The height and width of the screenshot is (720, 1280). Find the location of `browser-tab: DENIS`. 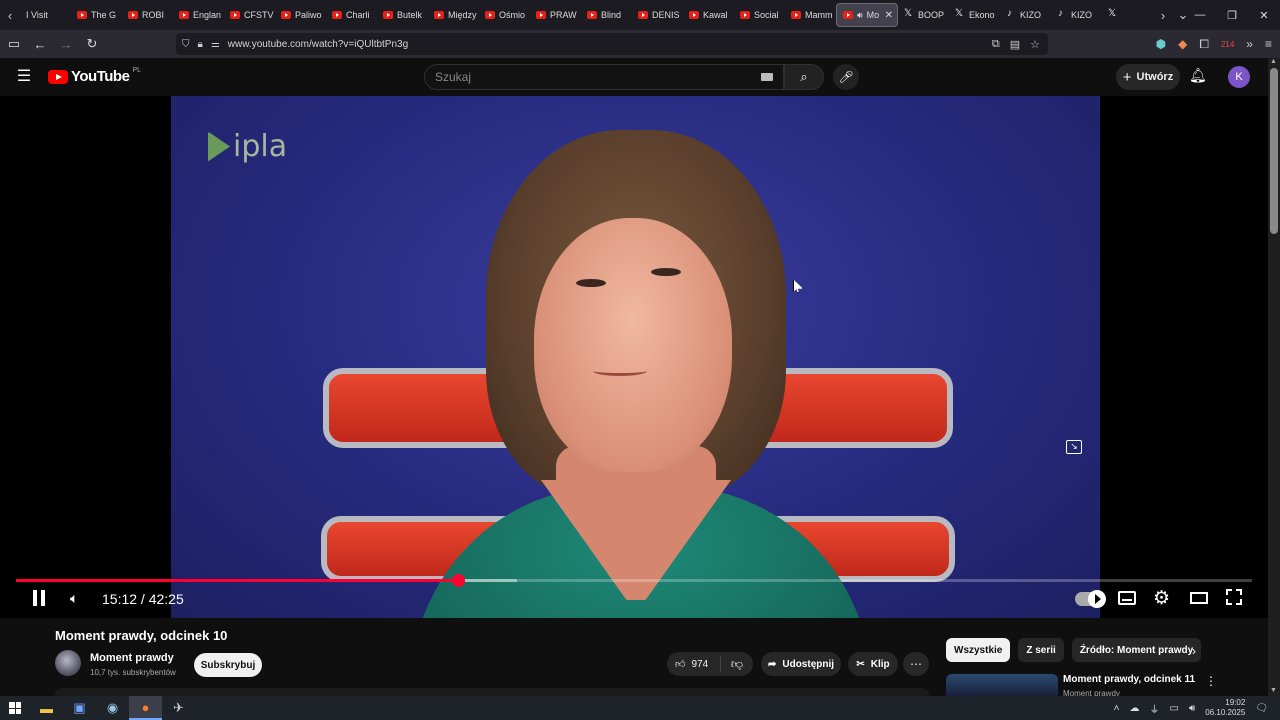

browser-tab: DENIS is located at coordinates (657, 15).